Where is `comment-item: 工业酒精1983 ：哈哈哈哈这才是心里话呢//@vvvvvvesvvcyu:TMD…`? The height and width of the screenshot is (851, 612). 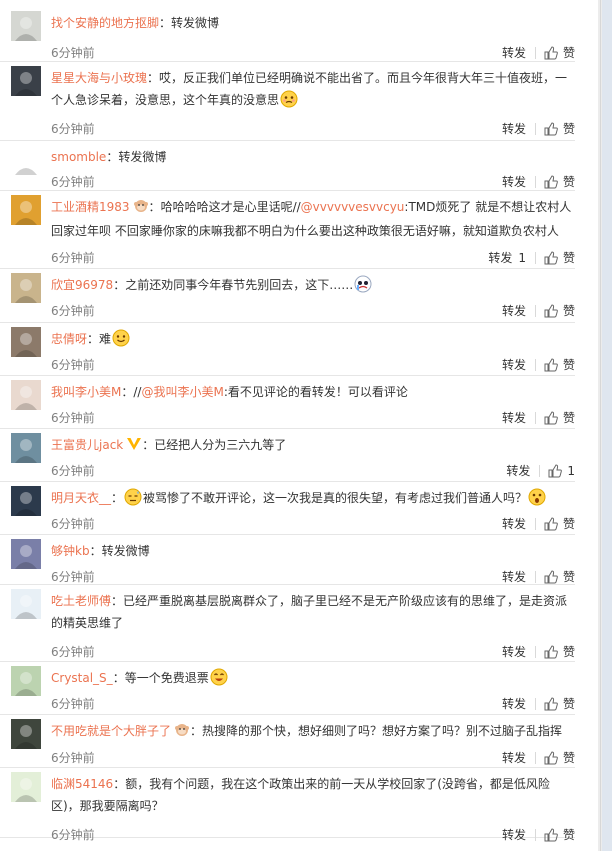 comment-item: 工业酒精1983 ：哈哈哈哈这才是心里话呢//@vvvvvvesvvcyu:TMD… is located at coordinates (287, 229).